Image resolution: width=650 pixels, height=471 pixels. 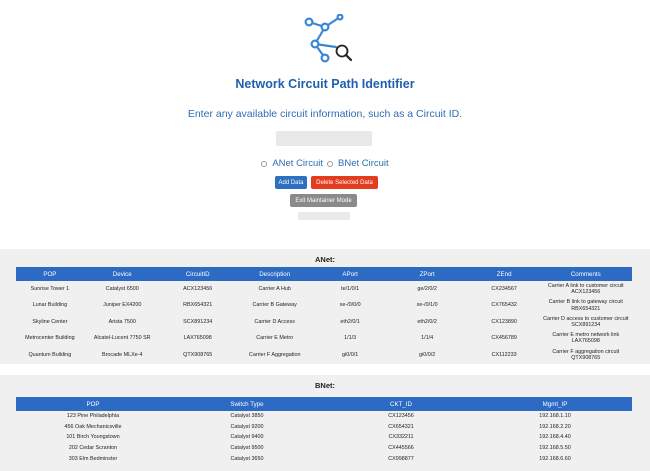 What do you see at coordinates (427, 338) in the screenshot?
I see `anet-table-cell: 1/1/4` at bounding box center [427, 338].